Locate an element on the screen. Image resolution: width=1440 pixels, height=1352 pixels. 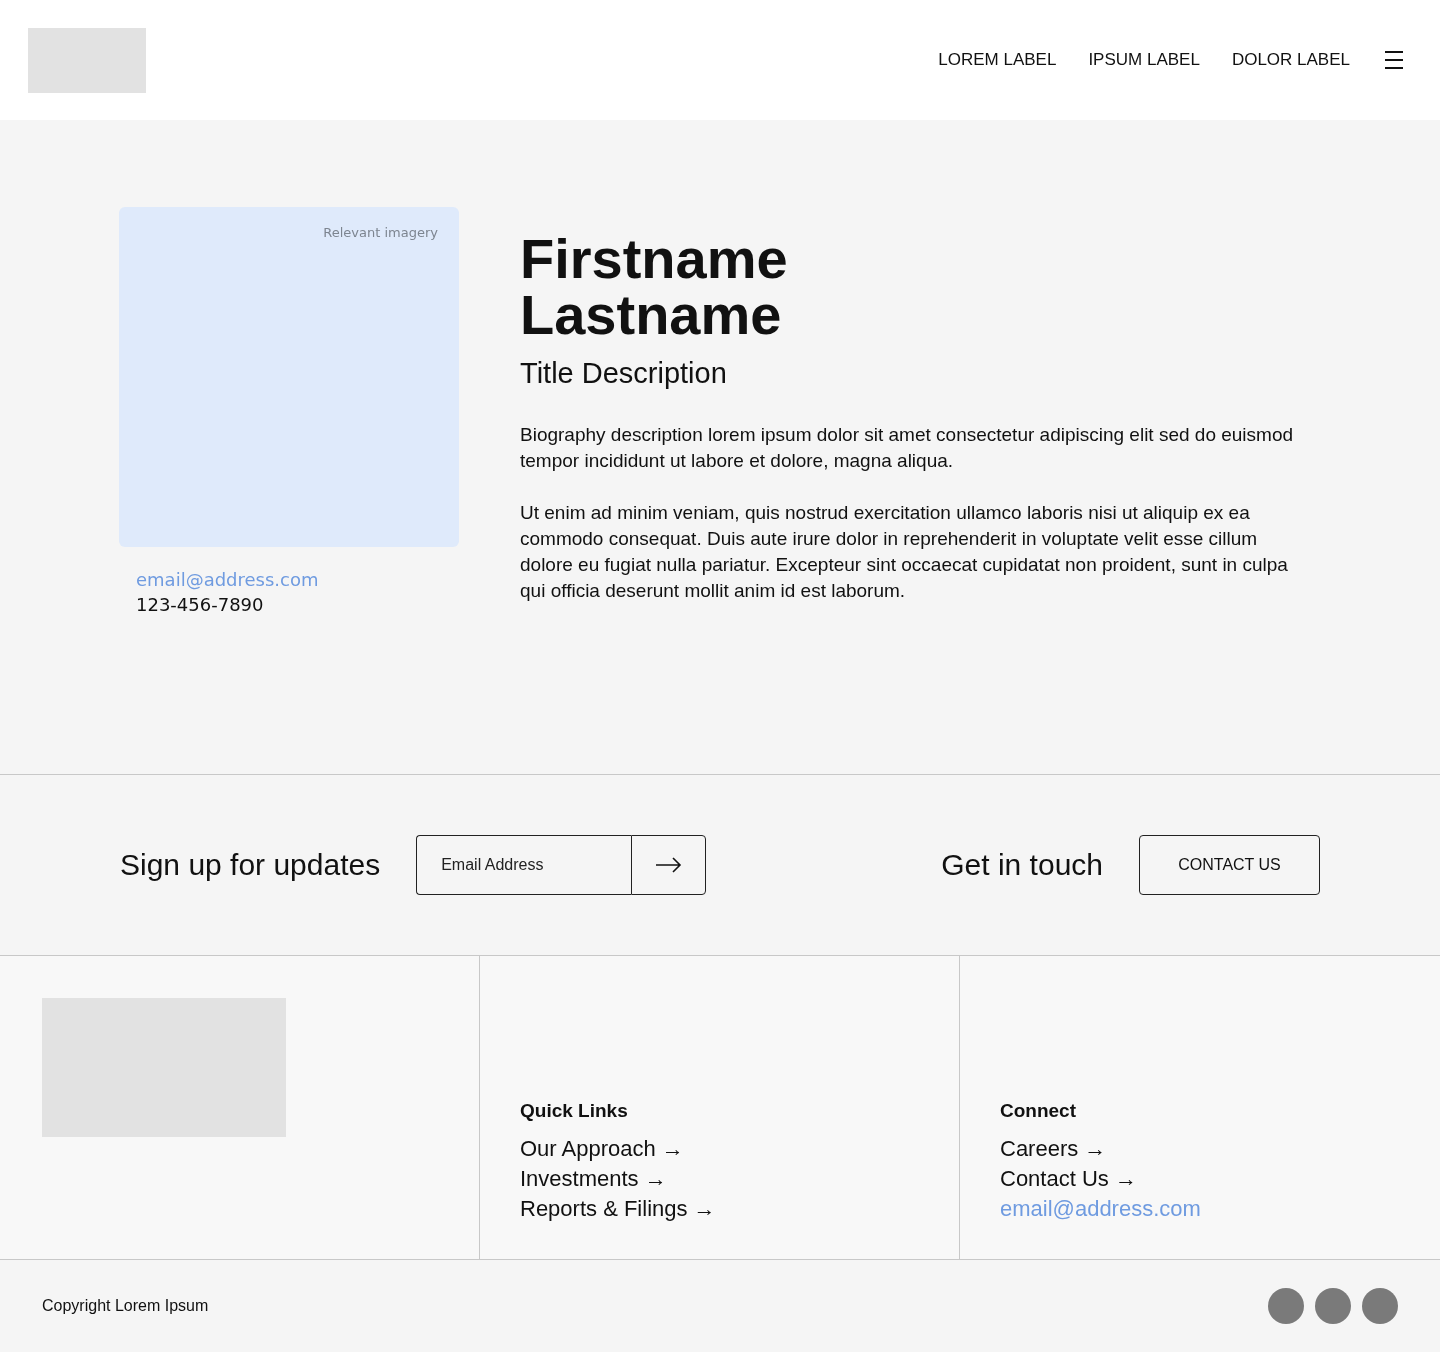
person-name: Firstname is located at coordinates (654, 259).